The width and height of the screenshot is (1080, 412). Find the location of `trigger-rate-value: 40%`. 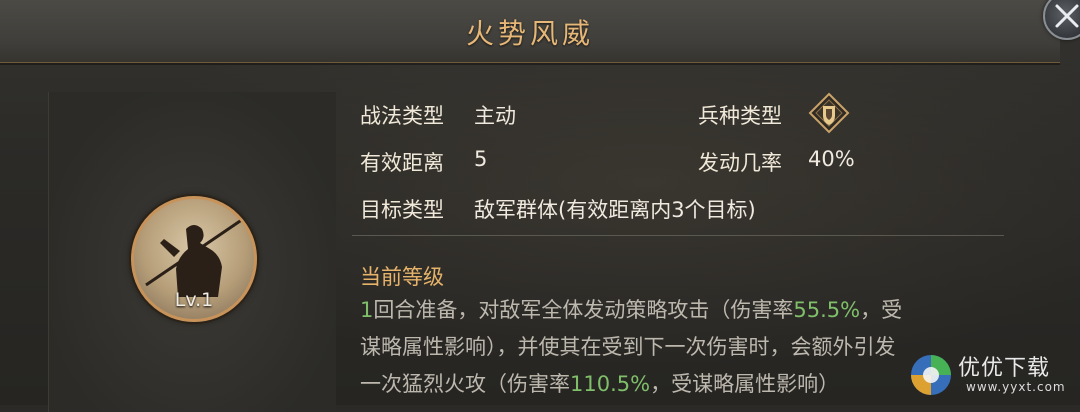

trigger-rate-value: 40% is located at coordinates (831, 159).